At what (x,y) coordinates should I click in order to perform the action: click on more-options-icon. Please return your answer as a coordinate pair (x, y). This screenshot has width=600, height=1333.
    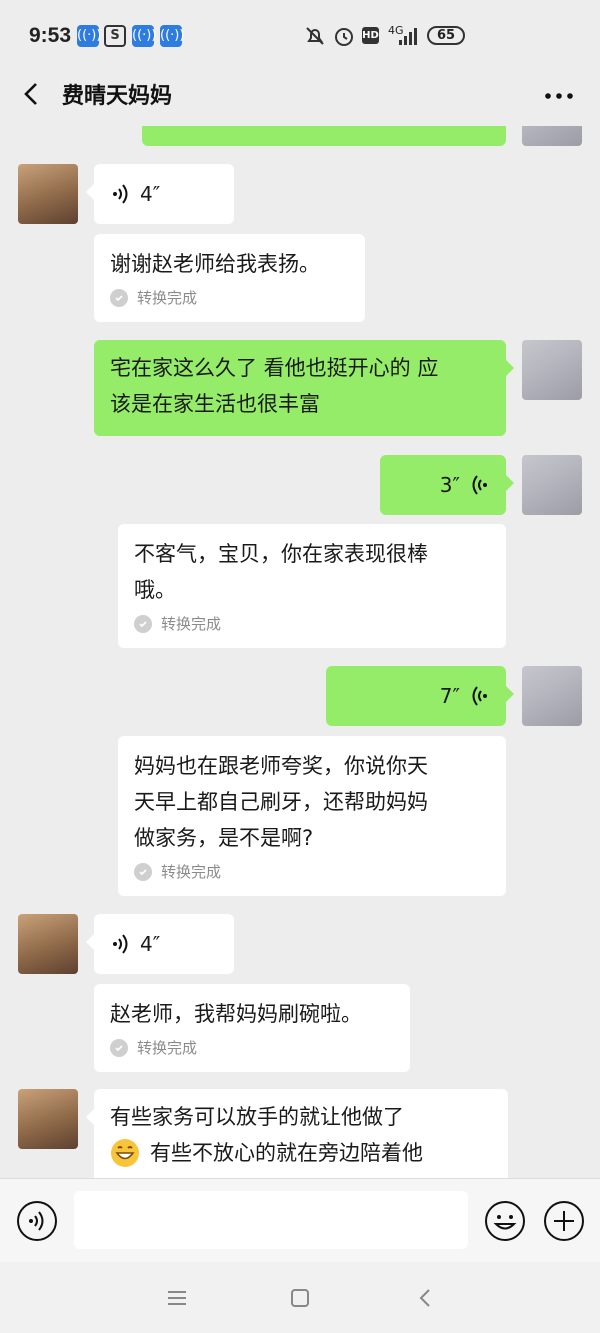
    Looking at the image, I should click on (560, 96).